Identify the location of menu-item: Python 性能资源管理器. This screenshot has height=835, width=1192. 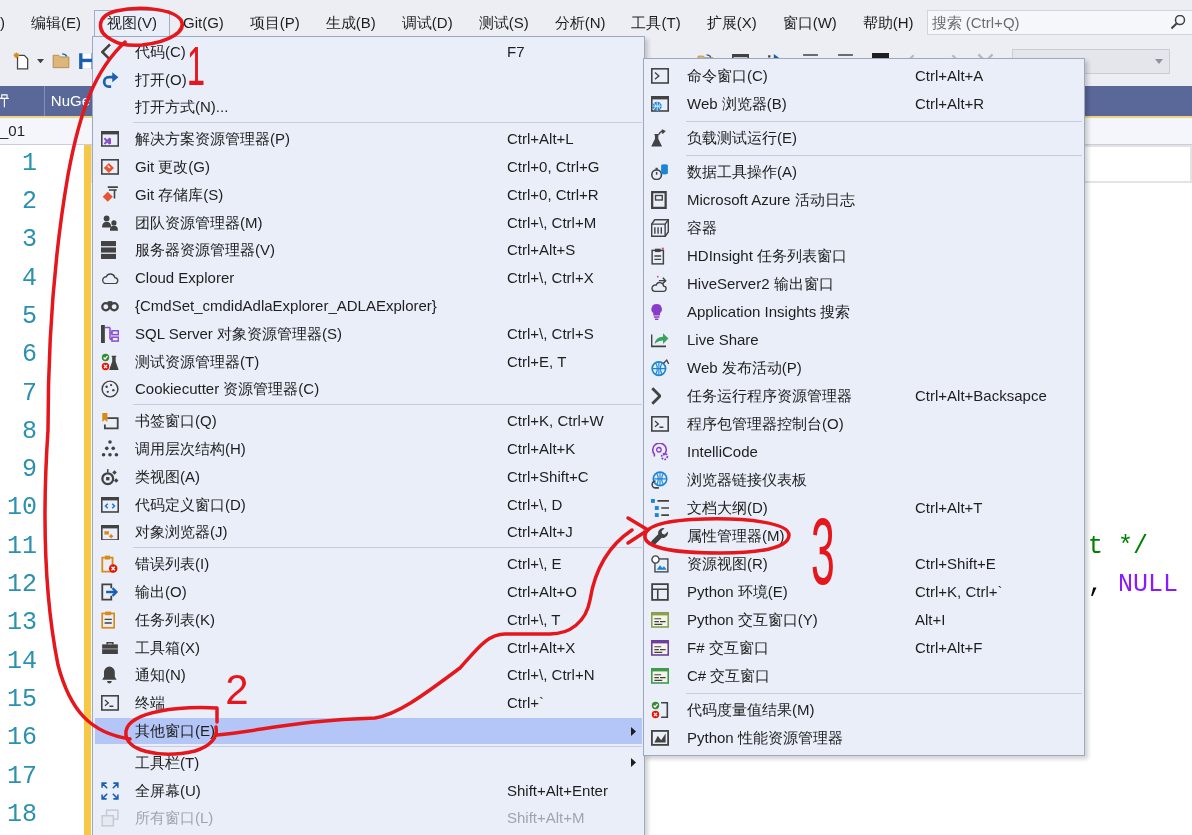
(864, 738).